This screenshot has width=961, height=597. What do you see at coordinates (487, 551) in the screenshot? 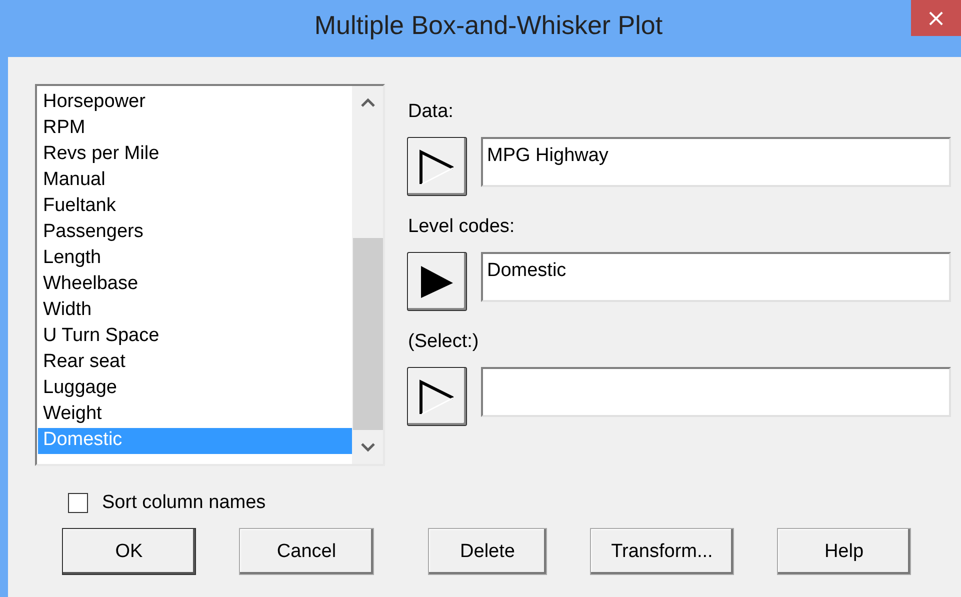
I see `dialog-button: Delete` at bounding box center [487, 551].